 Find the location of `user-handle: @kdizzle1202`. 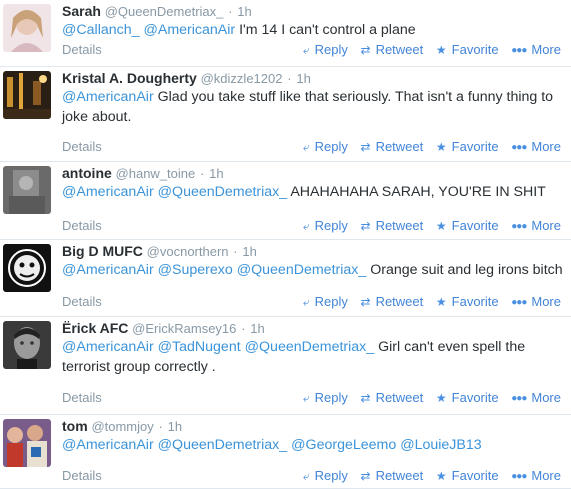

user-handle: @kdizzle1202 is located at coordinates (242, 78).